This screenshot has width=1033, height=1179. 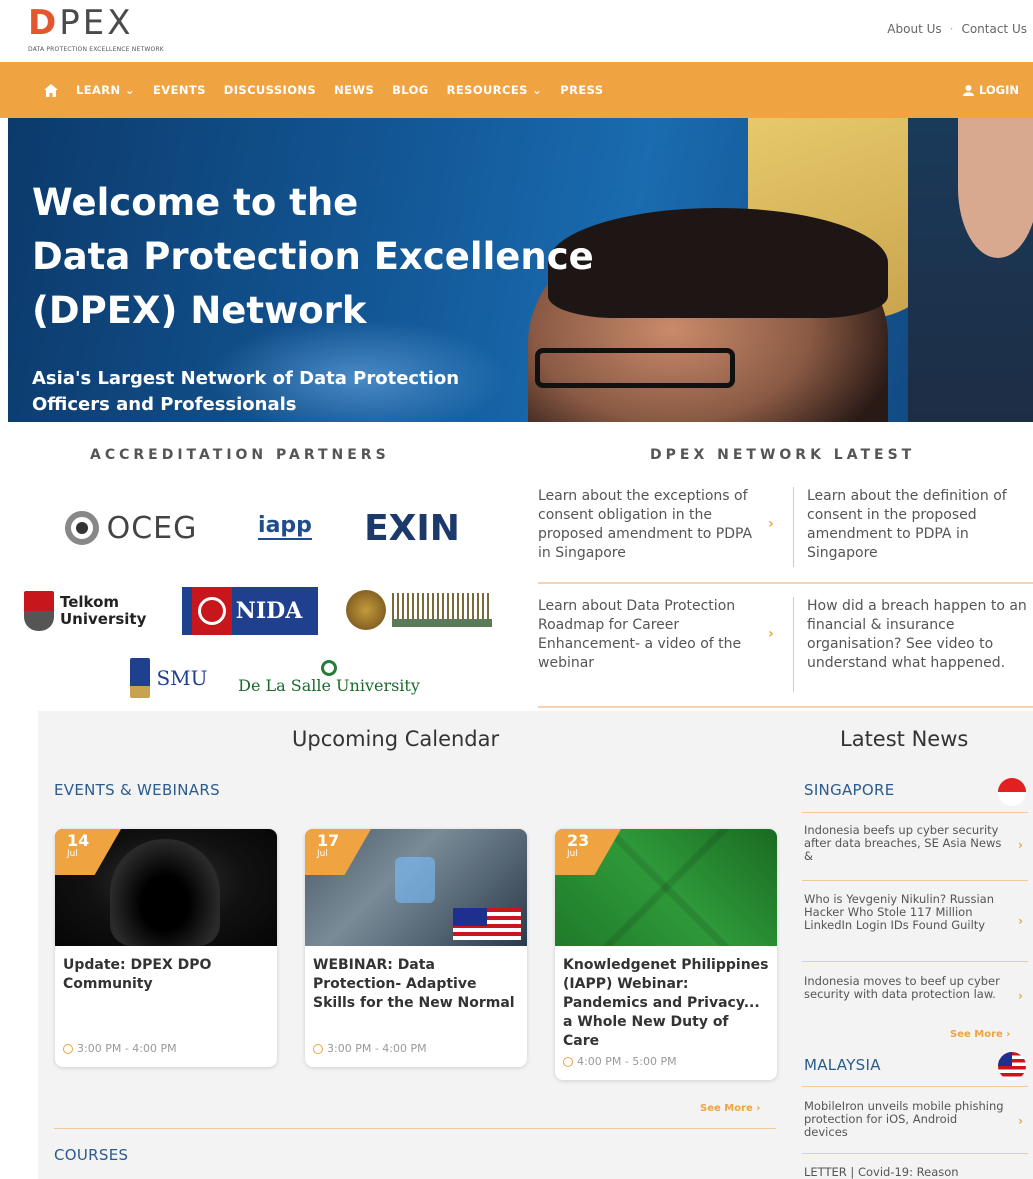 I want to click on partner-name: NIDA, so click(x=269, y=611).